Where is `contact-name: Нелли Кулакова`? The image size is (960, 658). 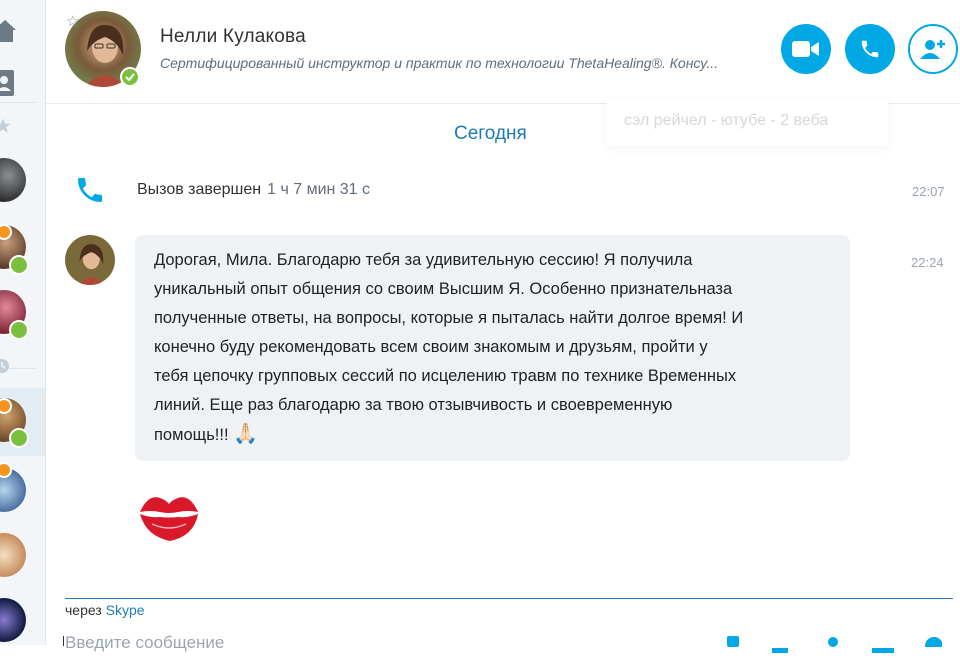 contact-name: Нелли Кулакова is located at coordinates (233, 37).